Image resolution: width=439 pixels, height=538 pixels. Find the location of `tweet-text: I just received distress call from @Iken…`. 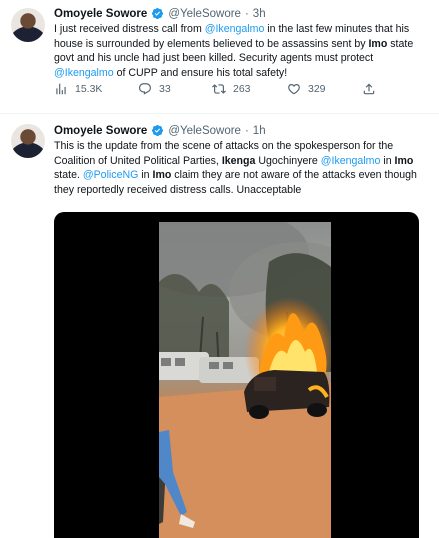

tweet-text: I just received distress call from @Iken… is located at coordinates (239, 51).